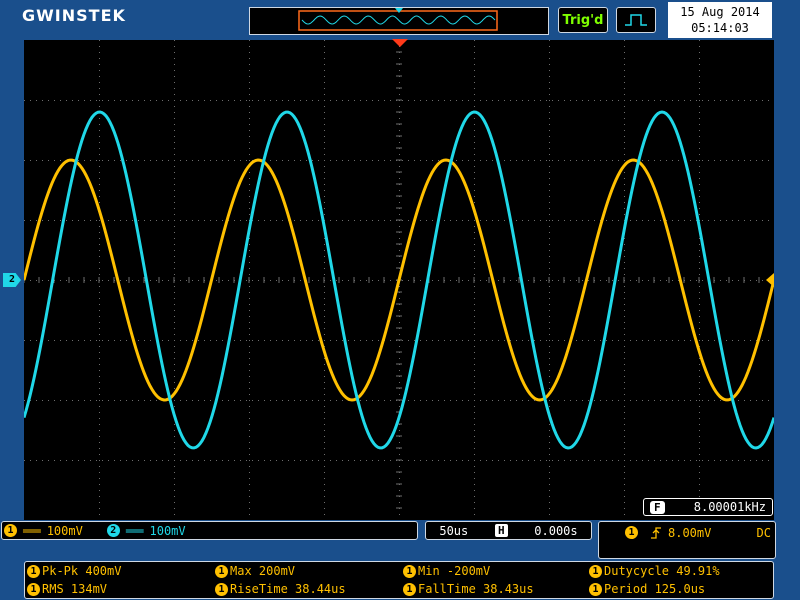 The width and height of the screenshot is (800, 600). Describe the element at coordinates (763, 533) in the screenshot. I see `trigger-coupling: DC` at that location.